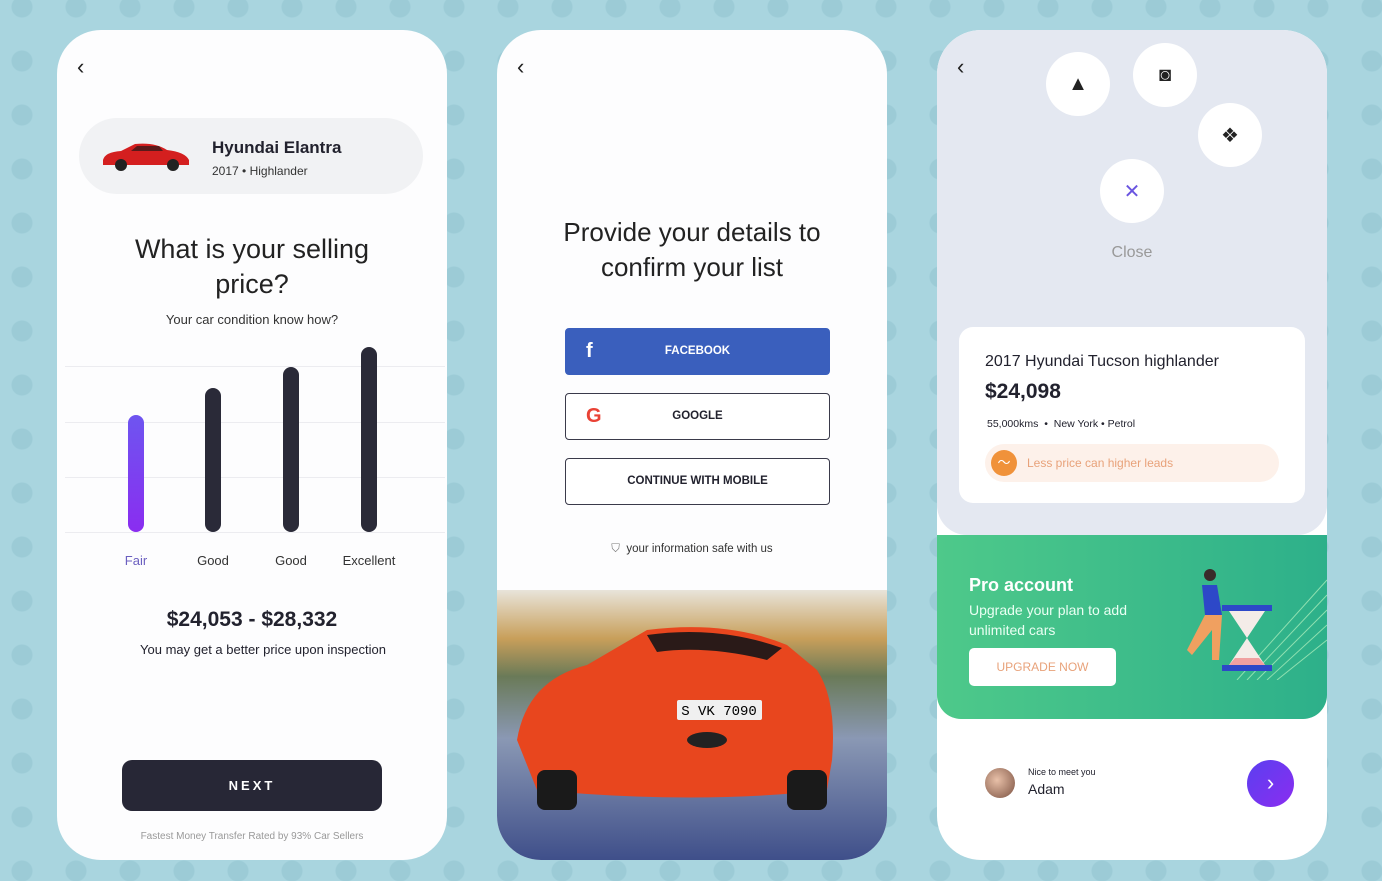 This screenshot has height=881, width=1382. What do you see at coordinates (225, 171) in the screenshot?
I see `car-year: 2017` at bounding box center [225, 171].